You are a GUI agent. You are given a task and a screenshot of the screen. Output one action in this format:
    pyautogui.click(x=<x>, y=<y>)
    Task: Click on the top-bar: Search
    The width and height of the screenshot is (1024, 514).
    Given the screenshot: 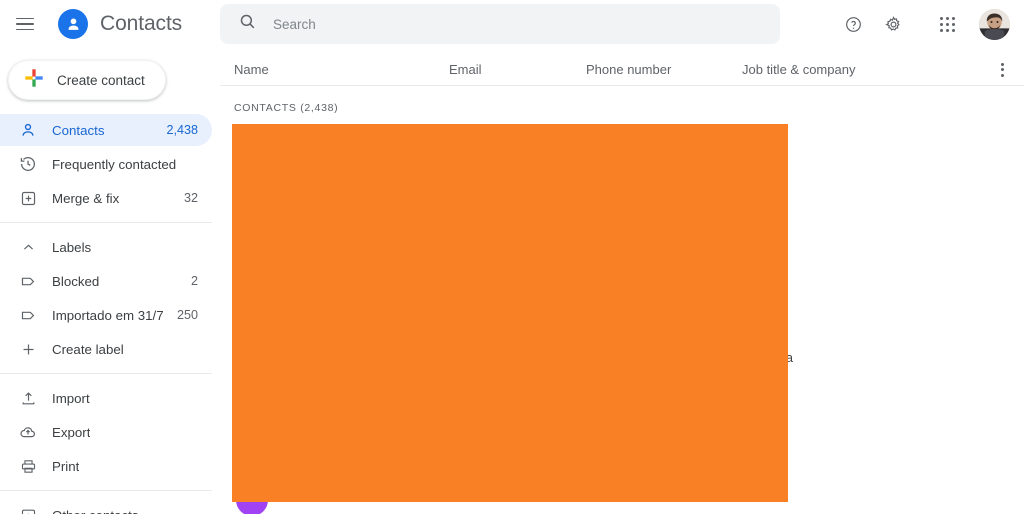 What is the action you would take?
    pyautogui.click(x=622, y=24)
    